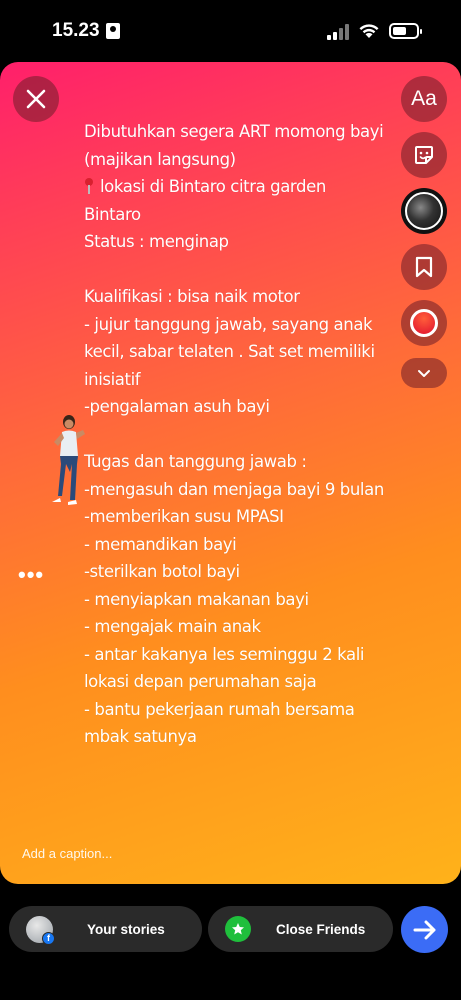 The image size is (461, 1000). I want to click on close-friends-star-icon, so click(238, 929).